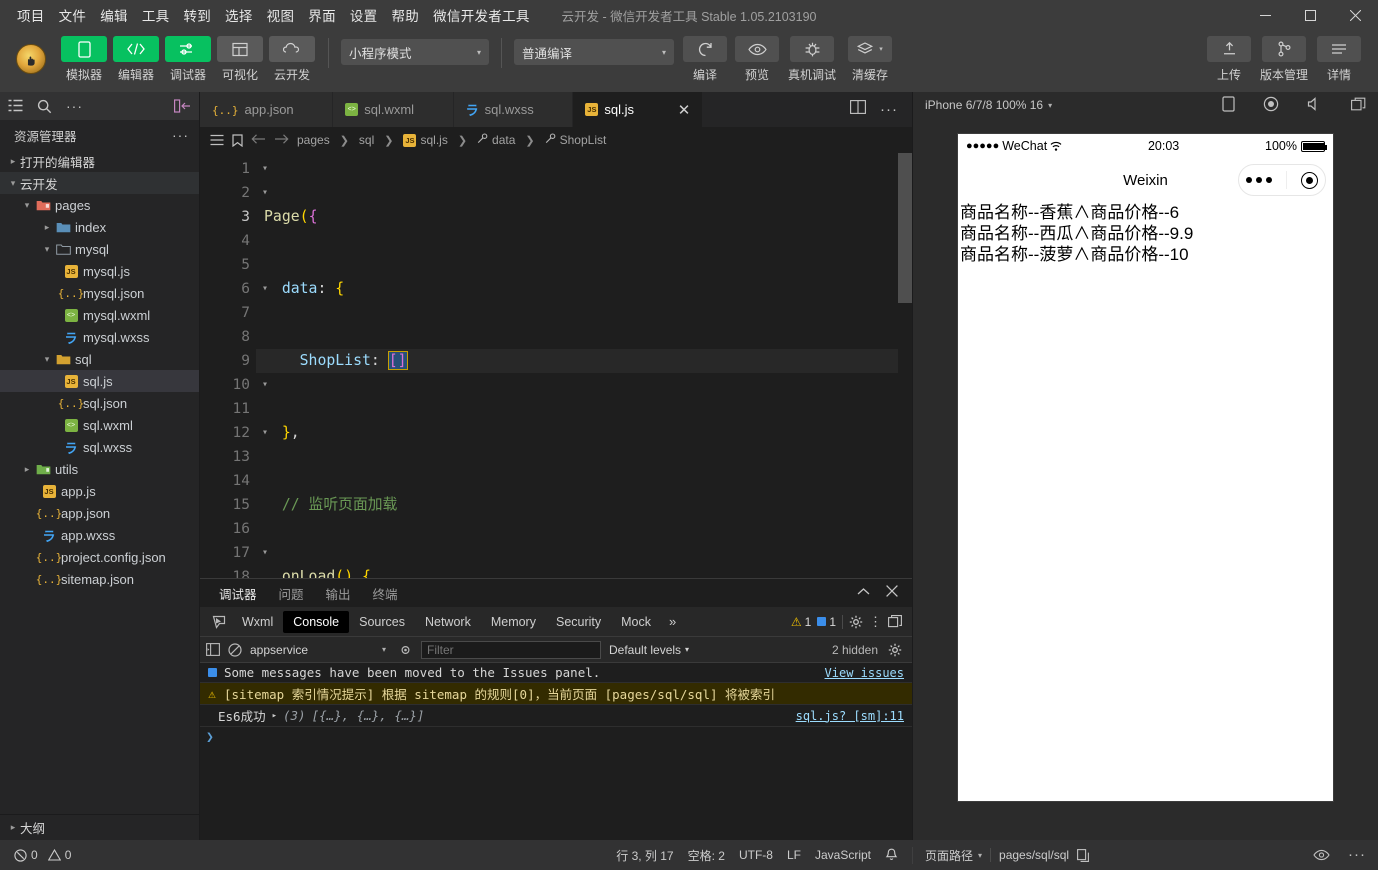 The image size is (1378, 870). I want to click on tree-item-sql-wxss: ラ sql.wxss, so click(99, 447).